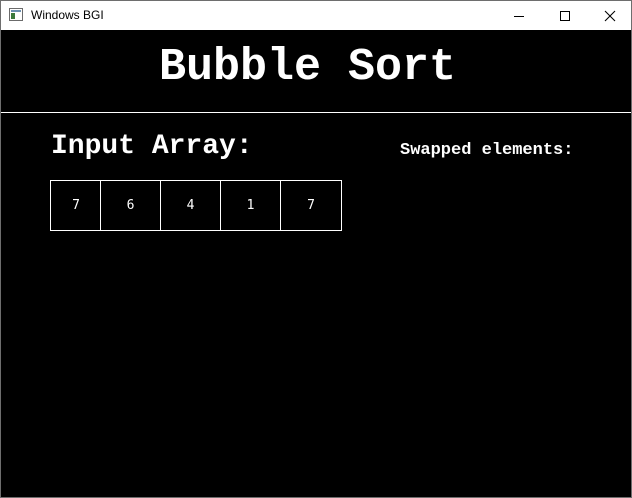 The width and height of the screenshot is (632, 498). I want to click on title-divider, so click(316, 112).